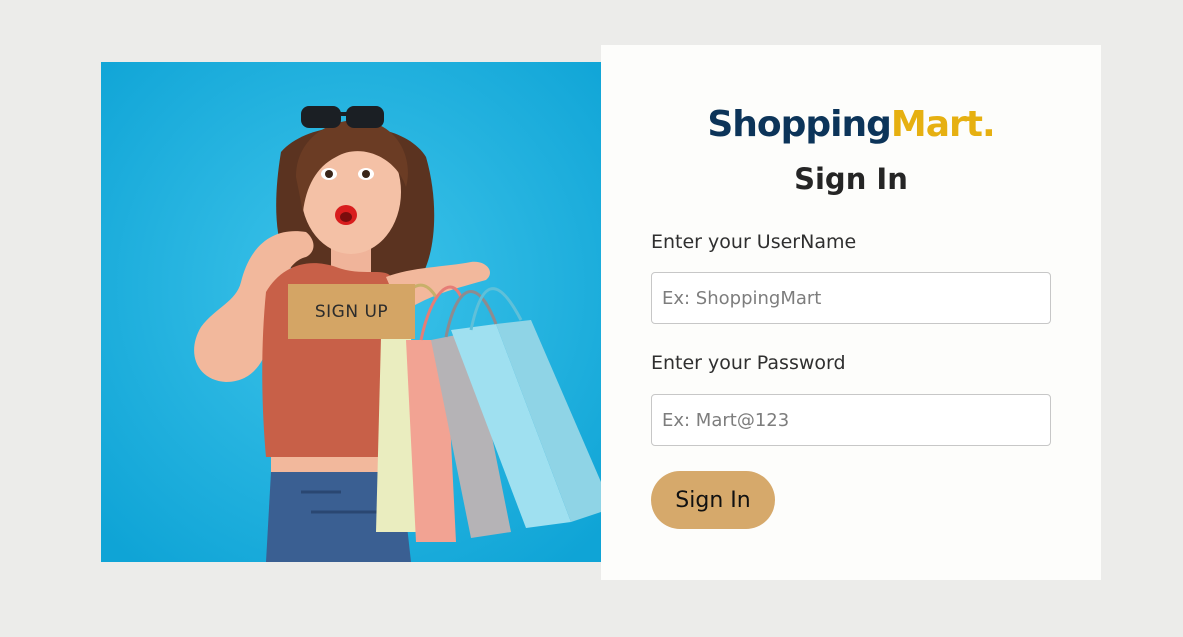 This screenshot has height=637, width=1183. What do you see at coordinates (754, 242) in the screenshot?
I see `username-label: Enter your UserName` at bounding box center [754, 242].